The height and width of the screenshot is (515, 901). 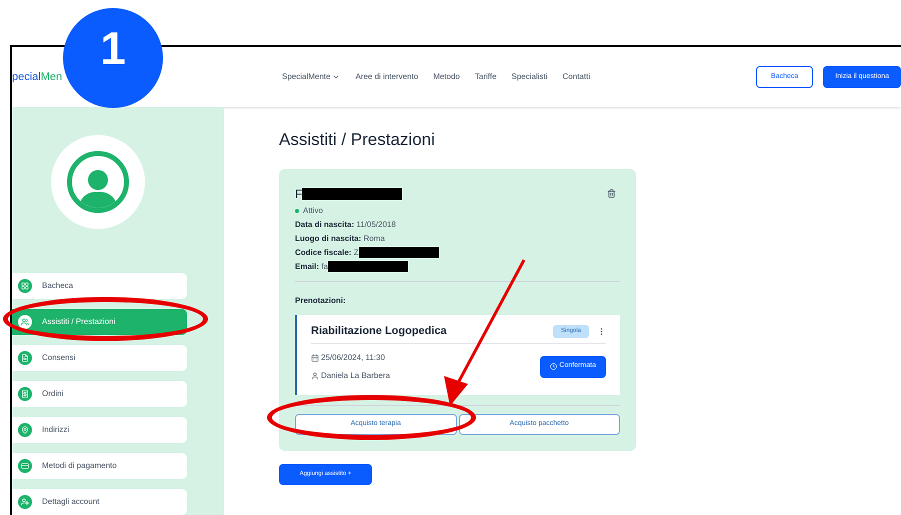 I want to click on logo-text: pecial, so click(x=26, y=77).